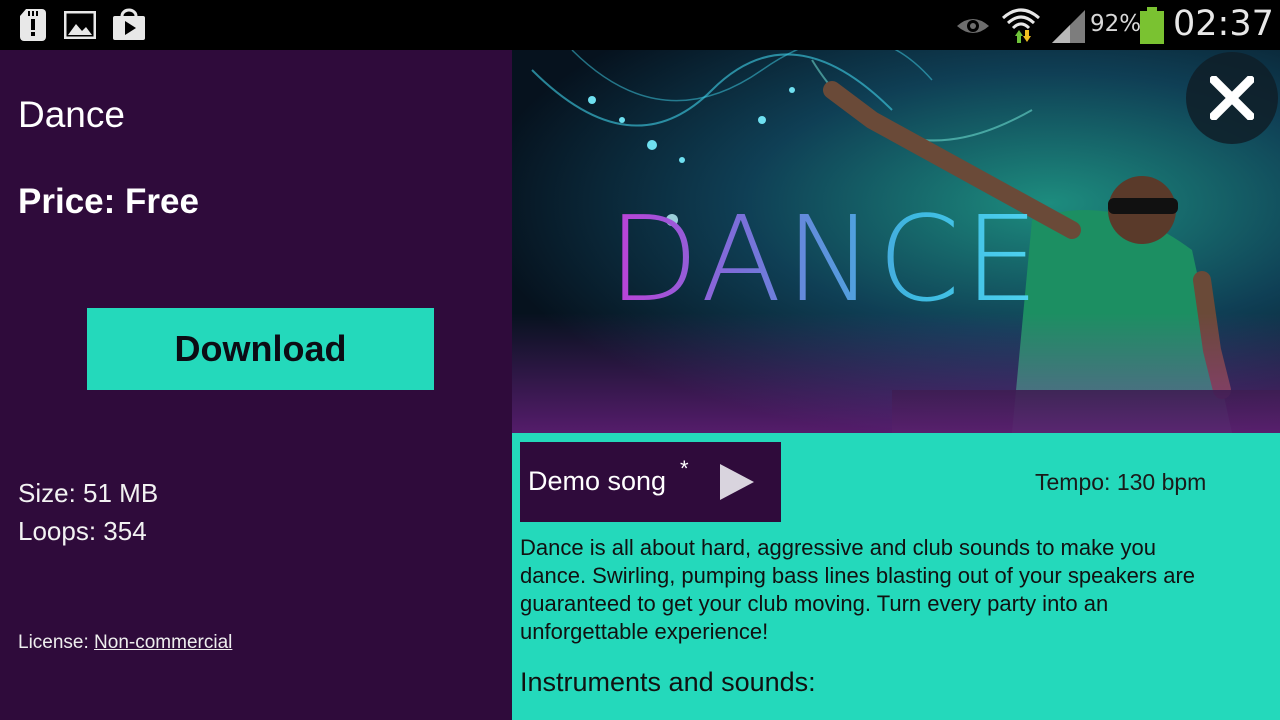 The height and width of the screenshot is (720, 1280). I want to click on demo-song-button: Demo song *, so click(650, 482).